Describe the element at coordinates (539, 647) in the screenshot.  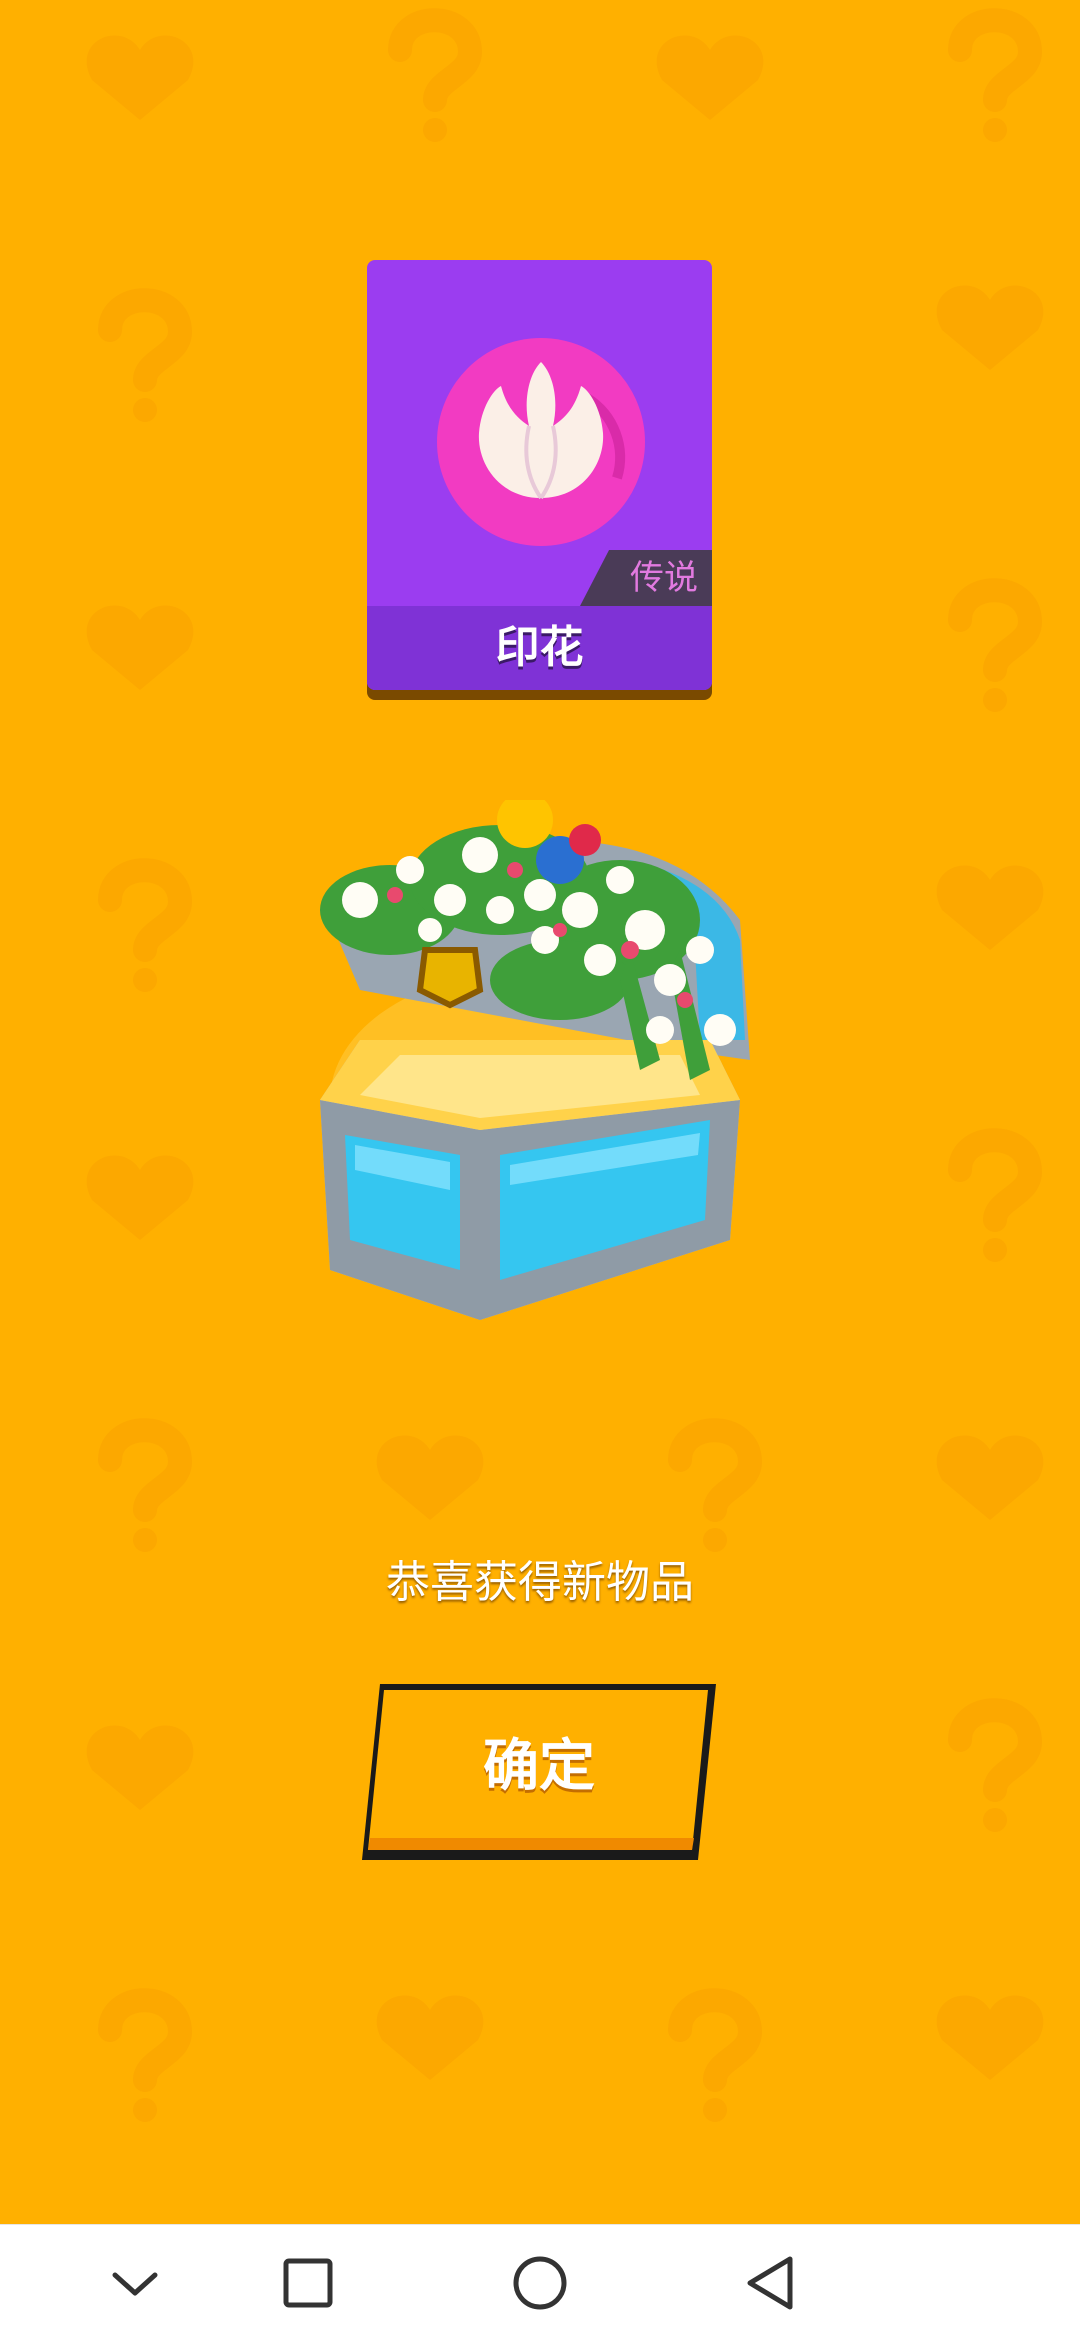
I see `item-name: 印花` at that location.